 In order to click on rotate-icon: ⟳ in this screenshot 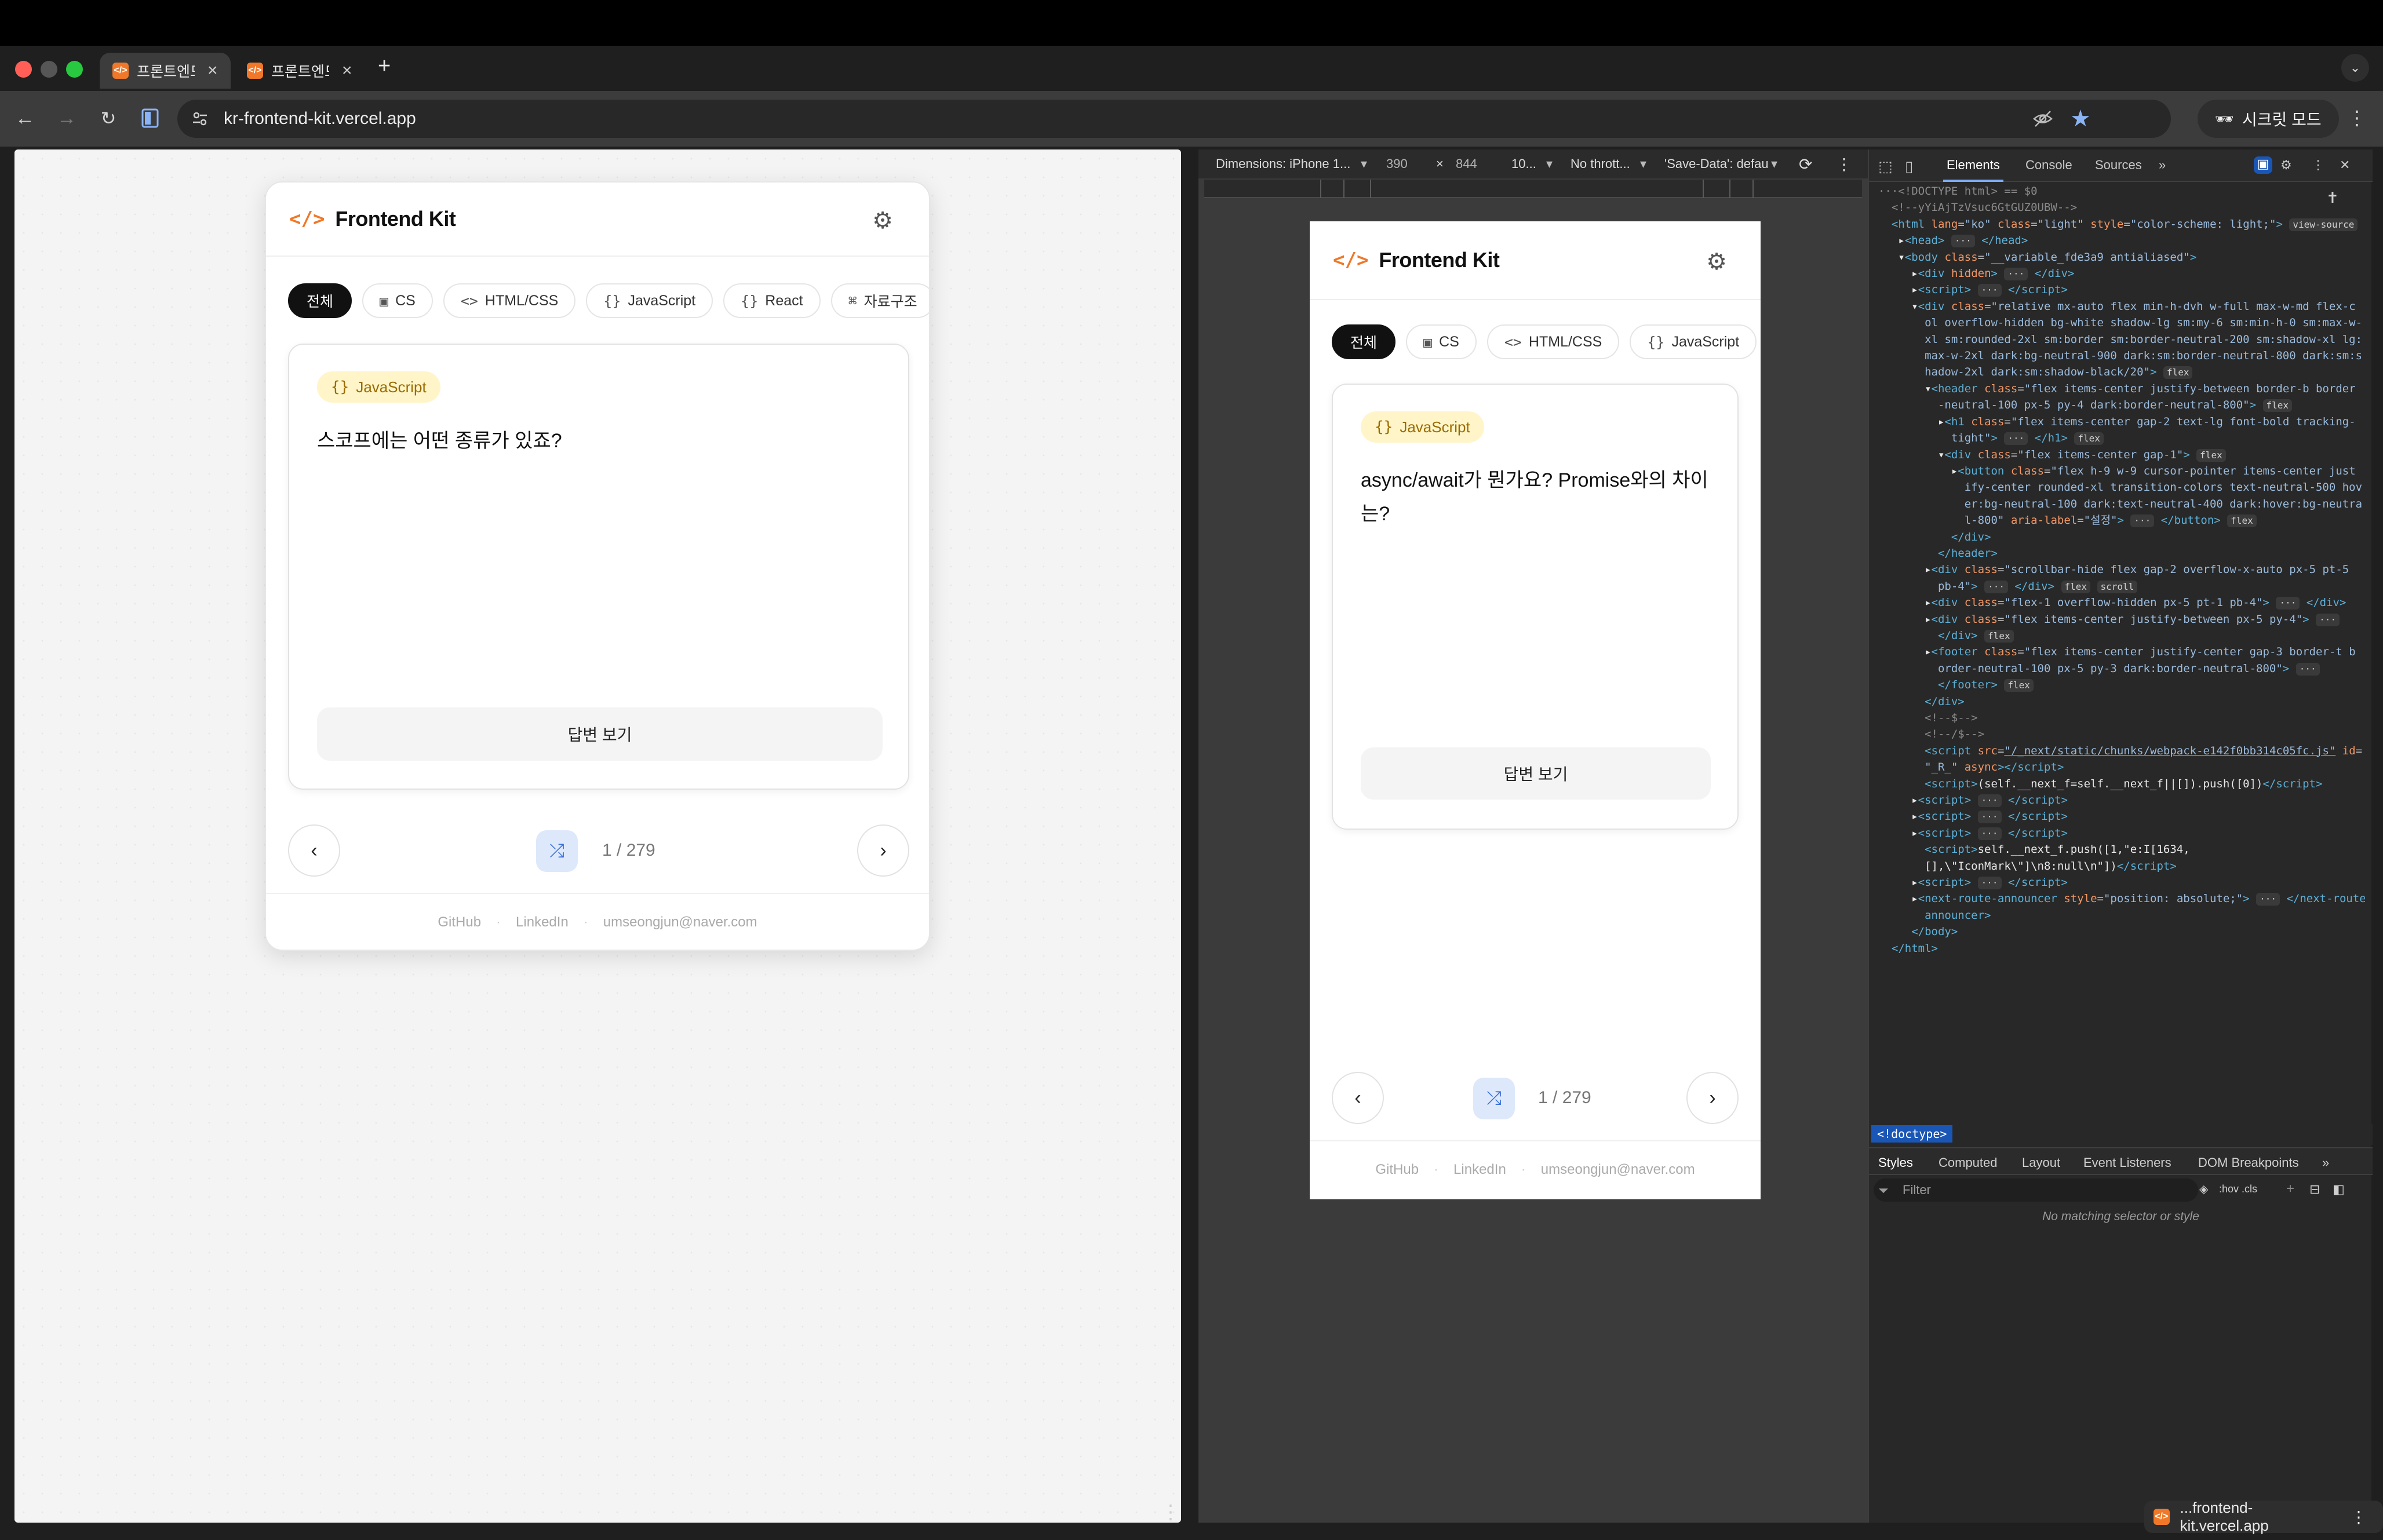, I will do `click(1806, 165)`.